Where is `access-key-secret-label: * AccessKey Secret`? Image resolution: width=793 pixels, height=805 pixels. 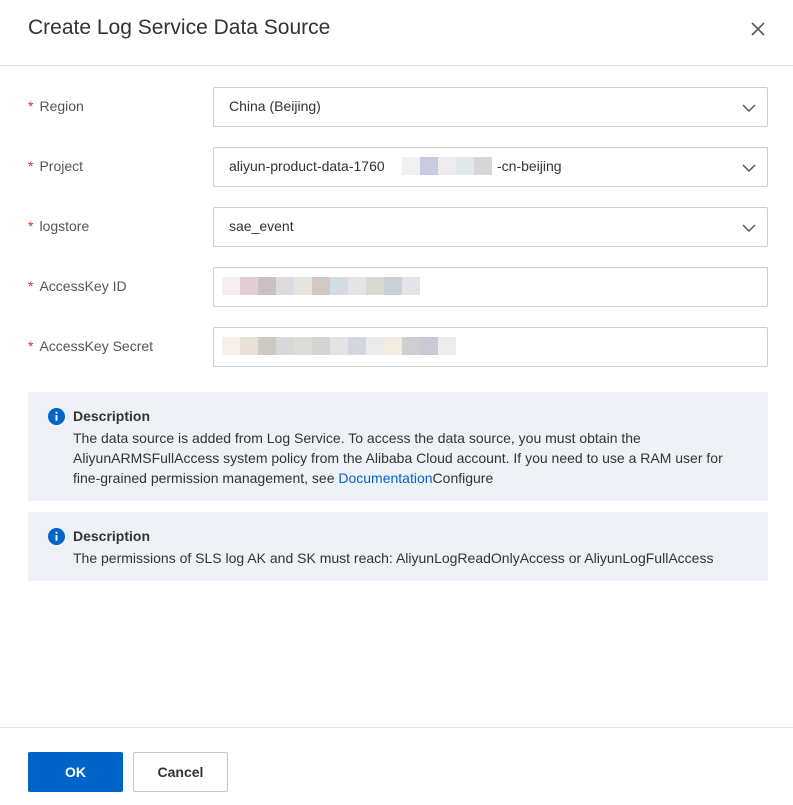 access-key-secret-label: * AccessKey Secret is located at coordinates (90, 346).